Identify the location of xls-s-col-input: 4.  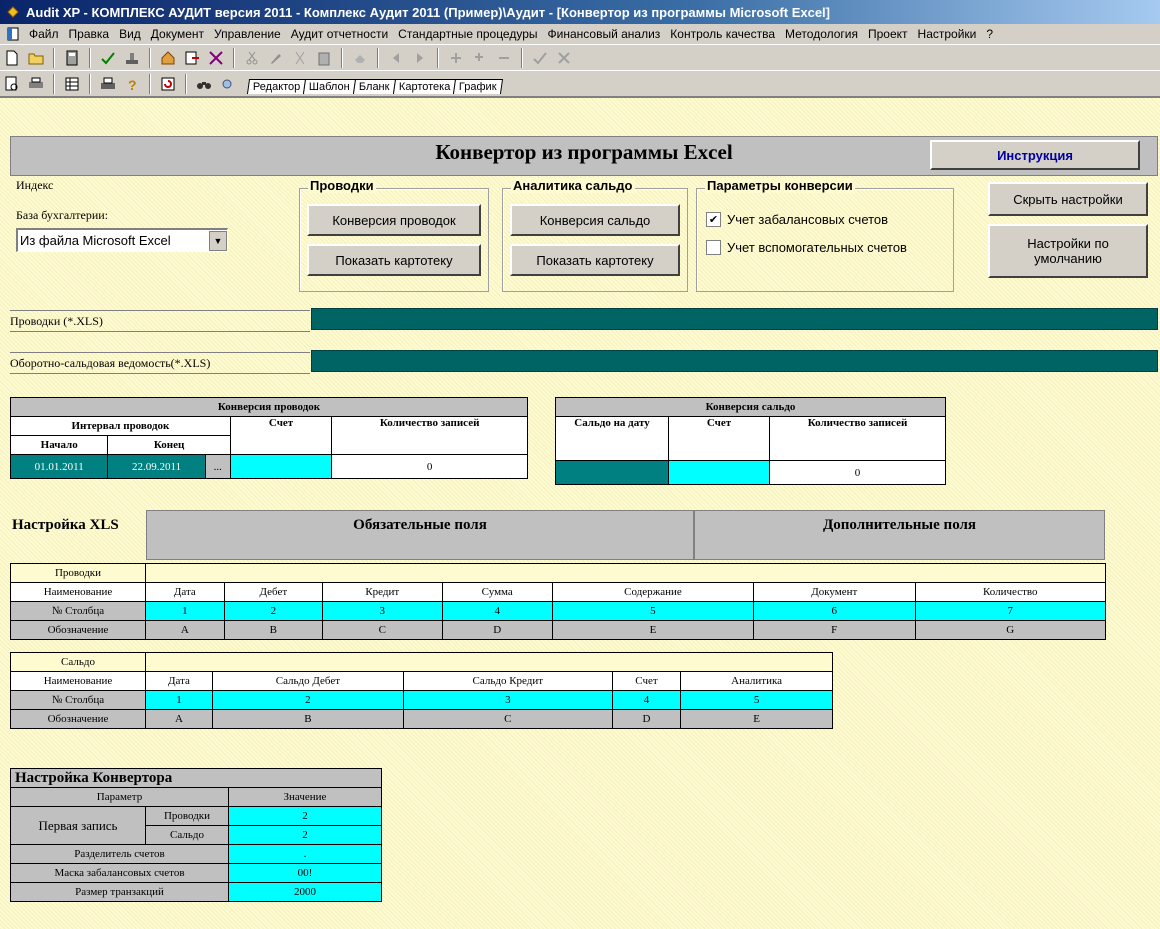
(646, 700).